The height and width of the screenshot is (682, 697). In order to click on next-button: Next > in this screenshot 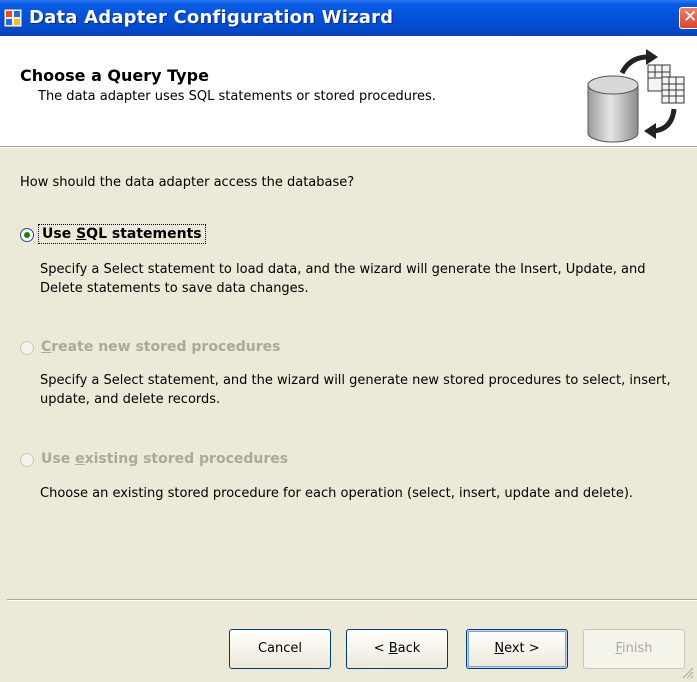, I will do `click(517, 649)`.